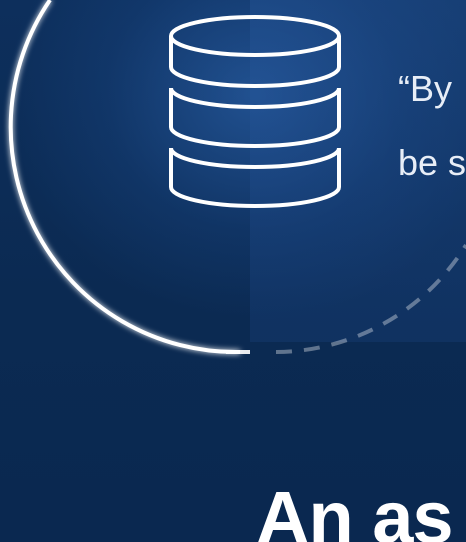 This screenshot has height=542, width=466. Describe the element at coordinates (255, 111) in the screenshot. I see `database-icon` at that location.